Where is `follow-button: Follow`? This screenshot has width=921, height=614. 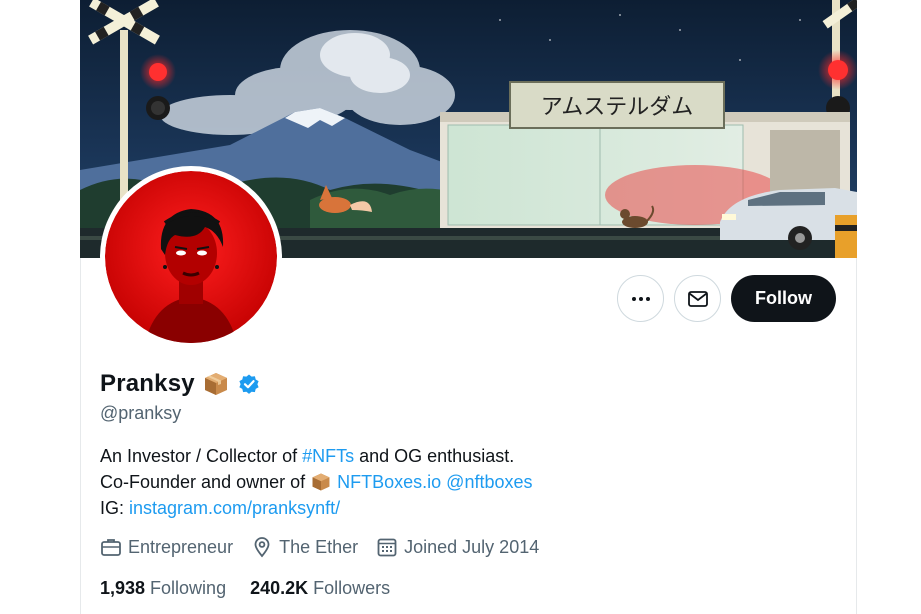
follow-button: Follow is located at coordinates (783, 298).